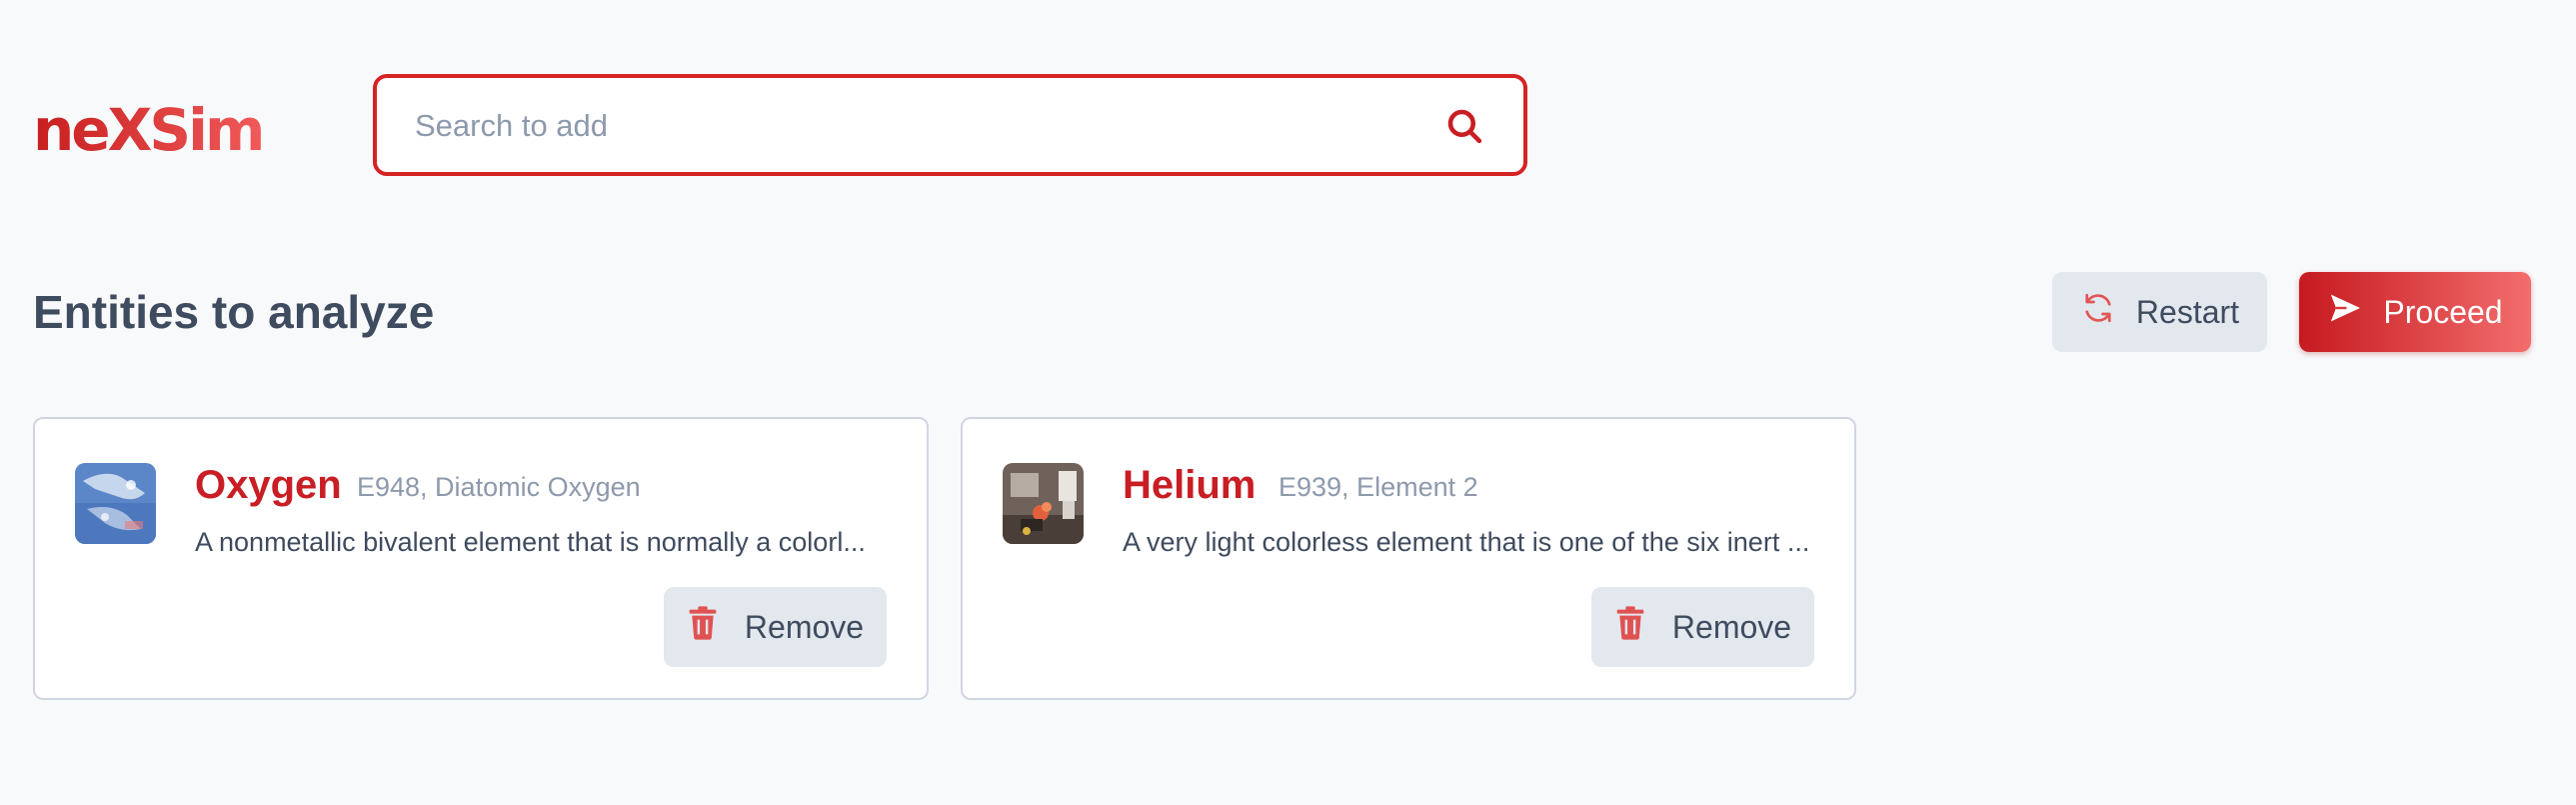 The image size is (2576, 805). Describe the element at coordinates (234, 312) in the screenshot. I see `page-title: Entities to analyze` at that location.